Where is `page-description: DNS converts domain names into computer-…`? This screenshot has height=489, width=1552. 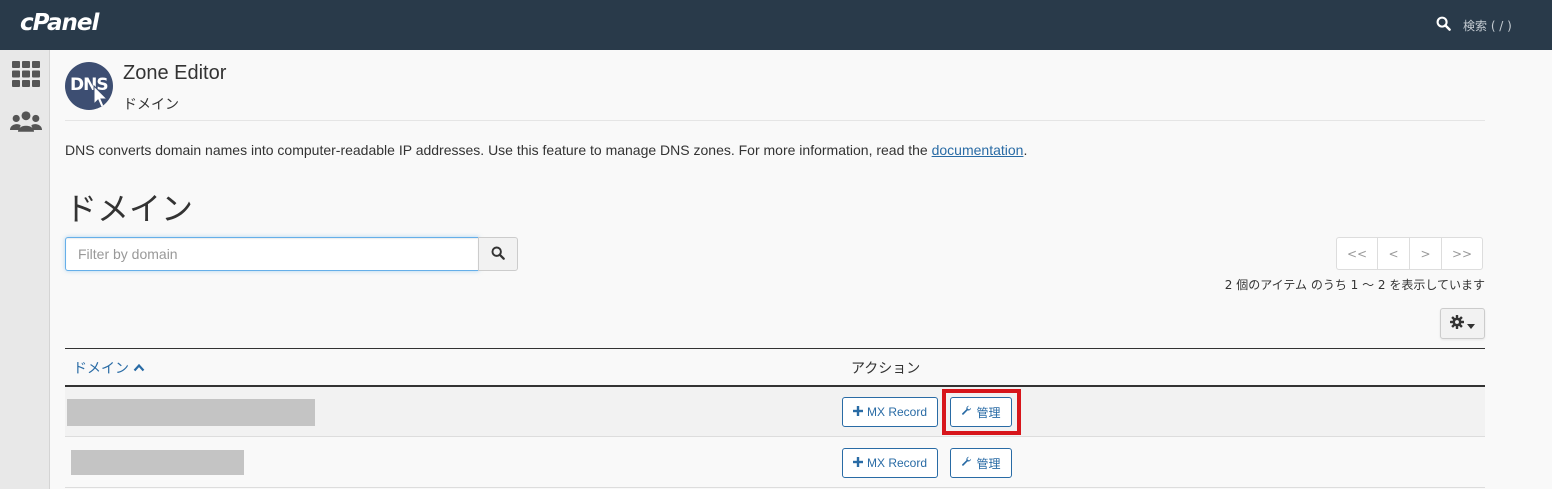
page-description: DNS converts domain names into computer-… is located at coordinates (546, 150).